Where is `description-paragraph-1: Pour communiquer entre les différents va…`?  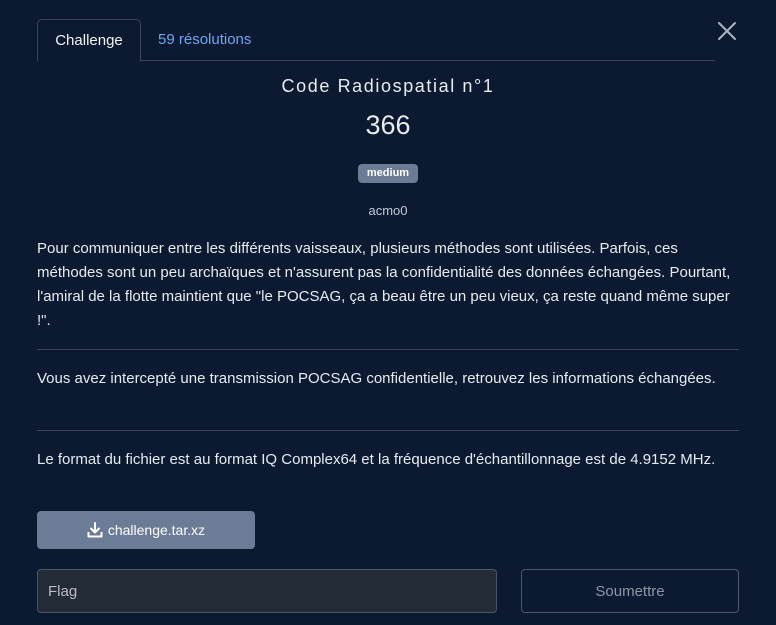
description-paragraph-1: Pour communiquer entre les différents va… is located at coordinates (384, 284).